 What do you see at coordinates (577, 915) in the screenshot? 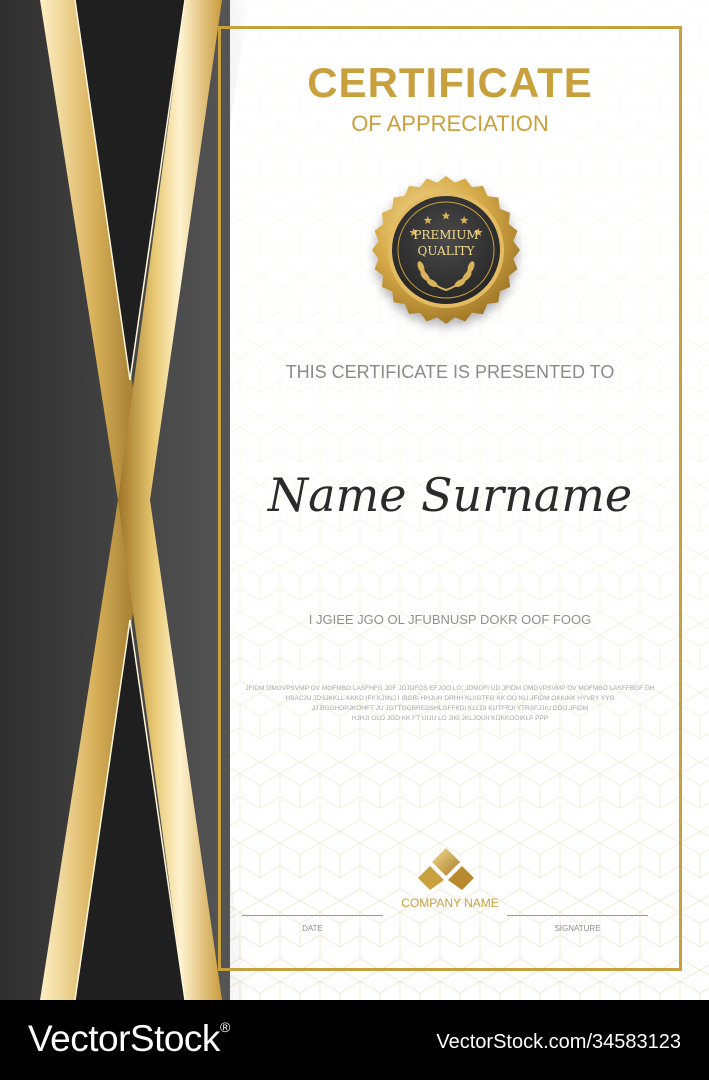
I see `signature-line` at bounding box center [577, 915].